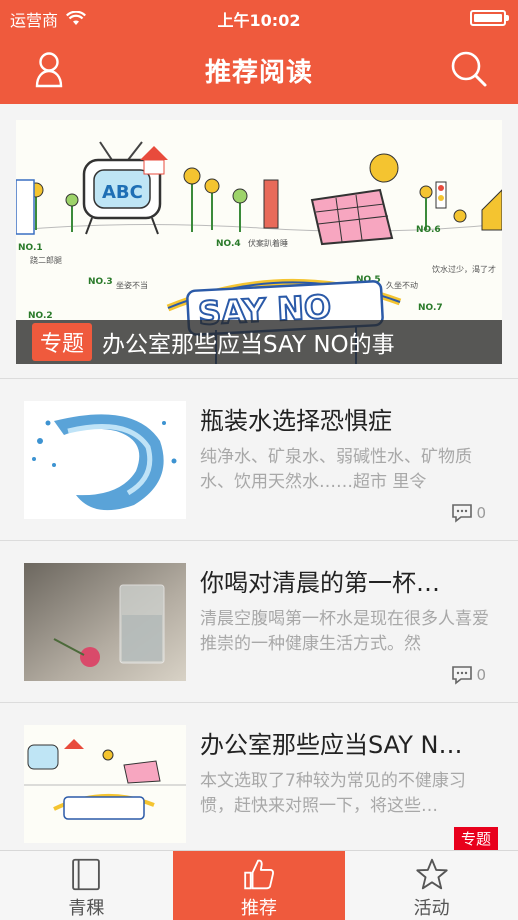 The height and width of the screenshot is (920, 518). Describe the element at coordinates (86, 874) in the screenshot. I see `book-icon` at that location.